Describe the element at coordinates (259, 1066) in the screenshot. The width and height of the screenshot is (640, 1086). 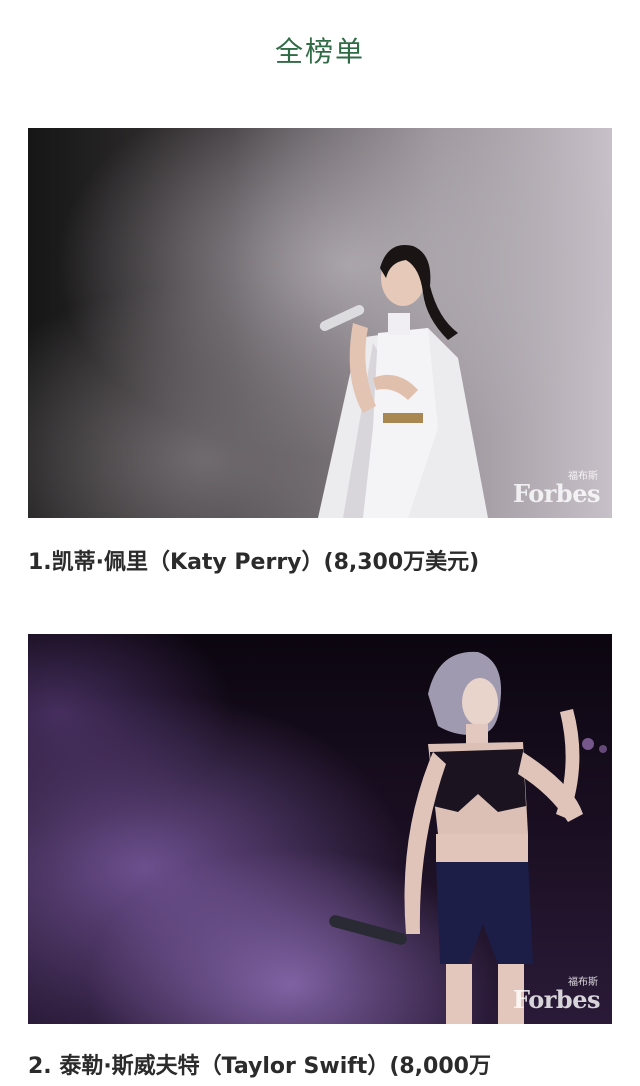
I see `caption-rank-2: 2. 泰勒·斯威夫特（Taylor Swift）(8,000万` at that location.